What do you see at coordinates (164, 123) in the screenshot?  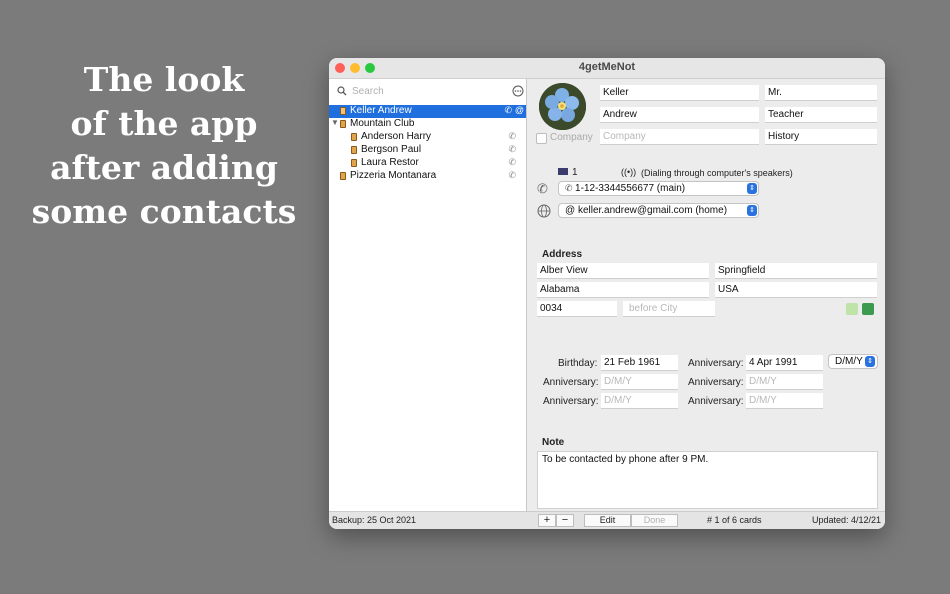 I see `promo-line-2: of the app` at bounding box center [164, 123].